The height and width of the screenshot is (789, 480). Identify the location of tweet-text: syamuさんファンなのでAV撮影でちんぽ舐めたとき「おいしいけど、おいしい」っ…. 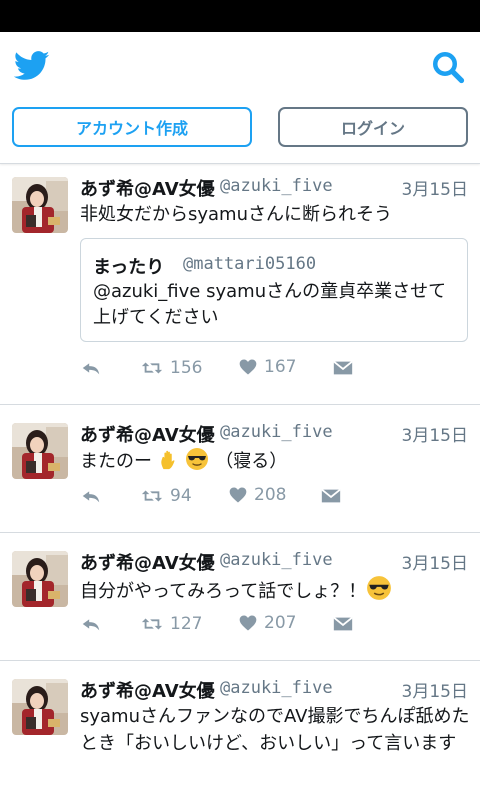
(275, 730).